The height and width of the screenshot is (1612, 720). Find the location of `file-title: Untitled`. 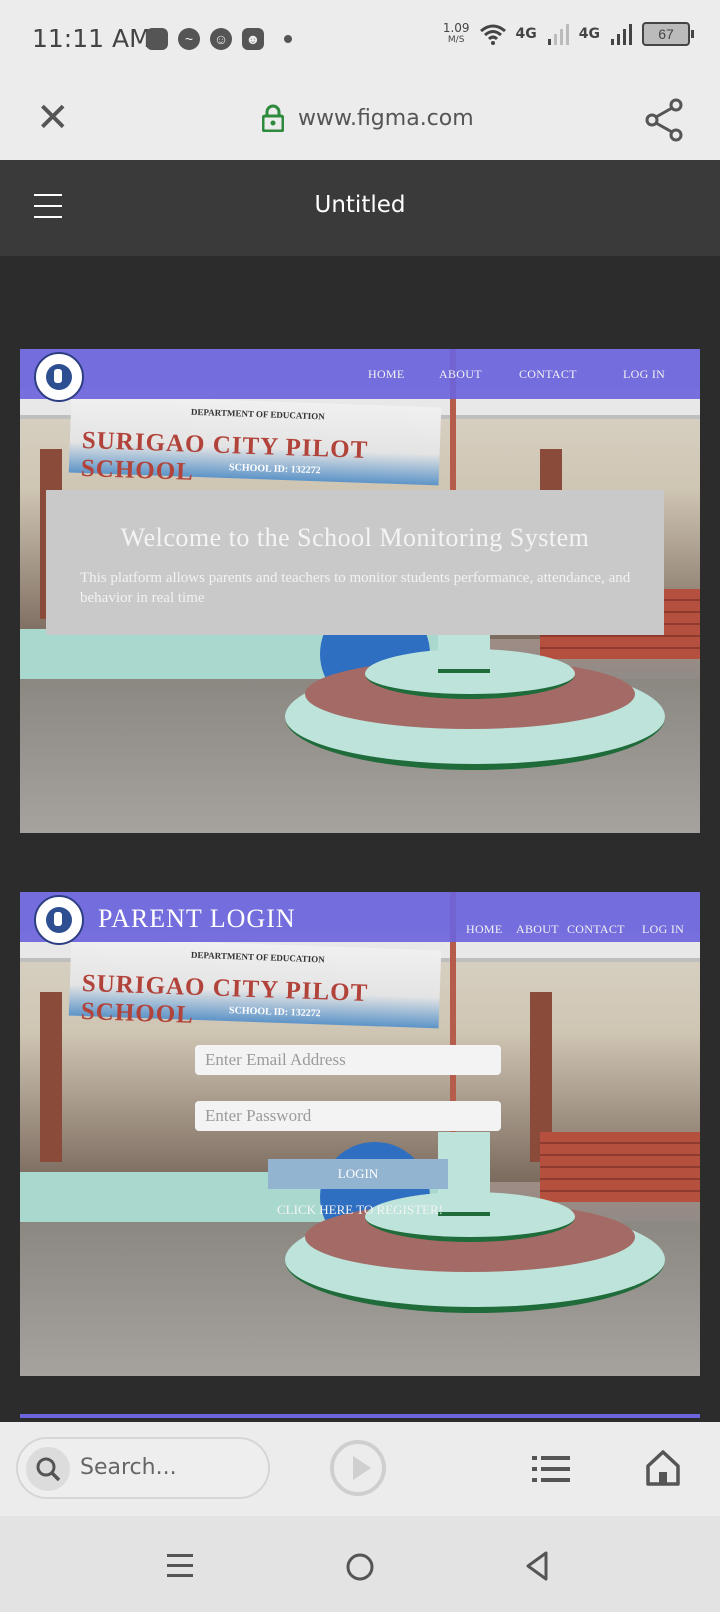

file-title: Untitled is located at coordinates (360, 205).